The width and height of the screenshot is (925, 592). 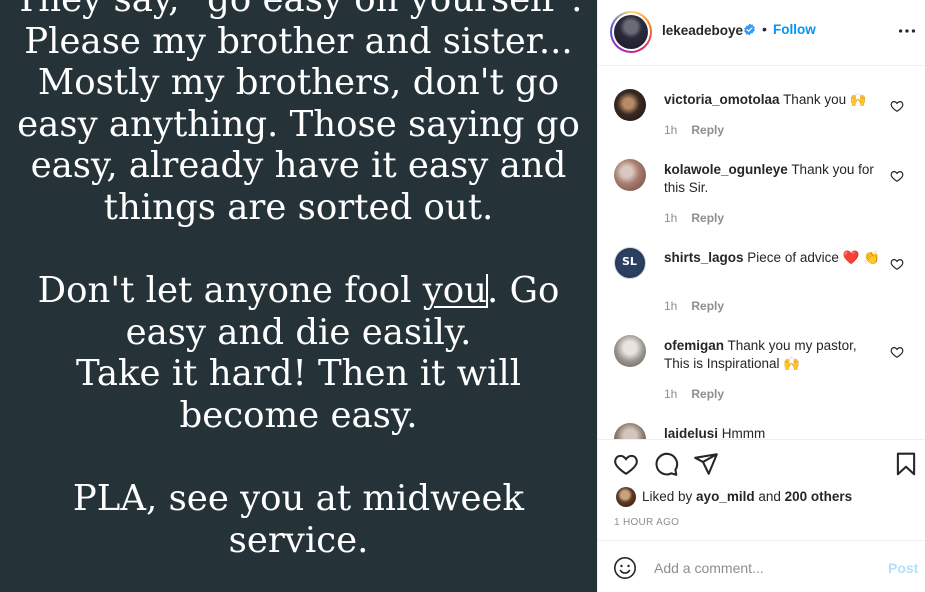 What do you see at coordinates (455, 291) in the screenshot?
I see `post-underlined-word: you` at bounding box center [455, 291].